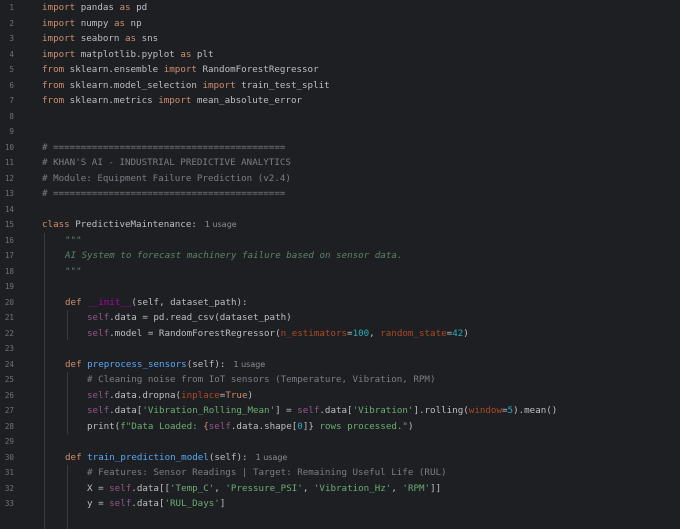 This screenshot has height=529, width=680. What do you see at coordinates (189, 318) in the screenshot?
I see `code-text: self.data = pd.read_csv(dataset_path)` at bounding box center [189, 318].